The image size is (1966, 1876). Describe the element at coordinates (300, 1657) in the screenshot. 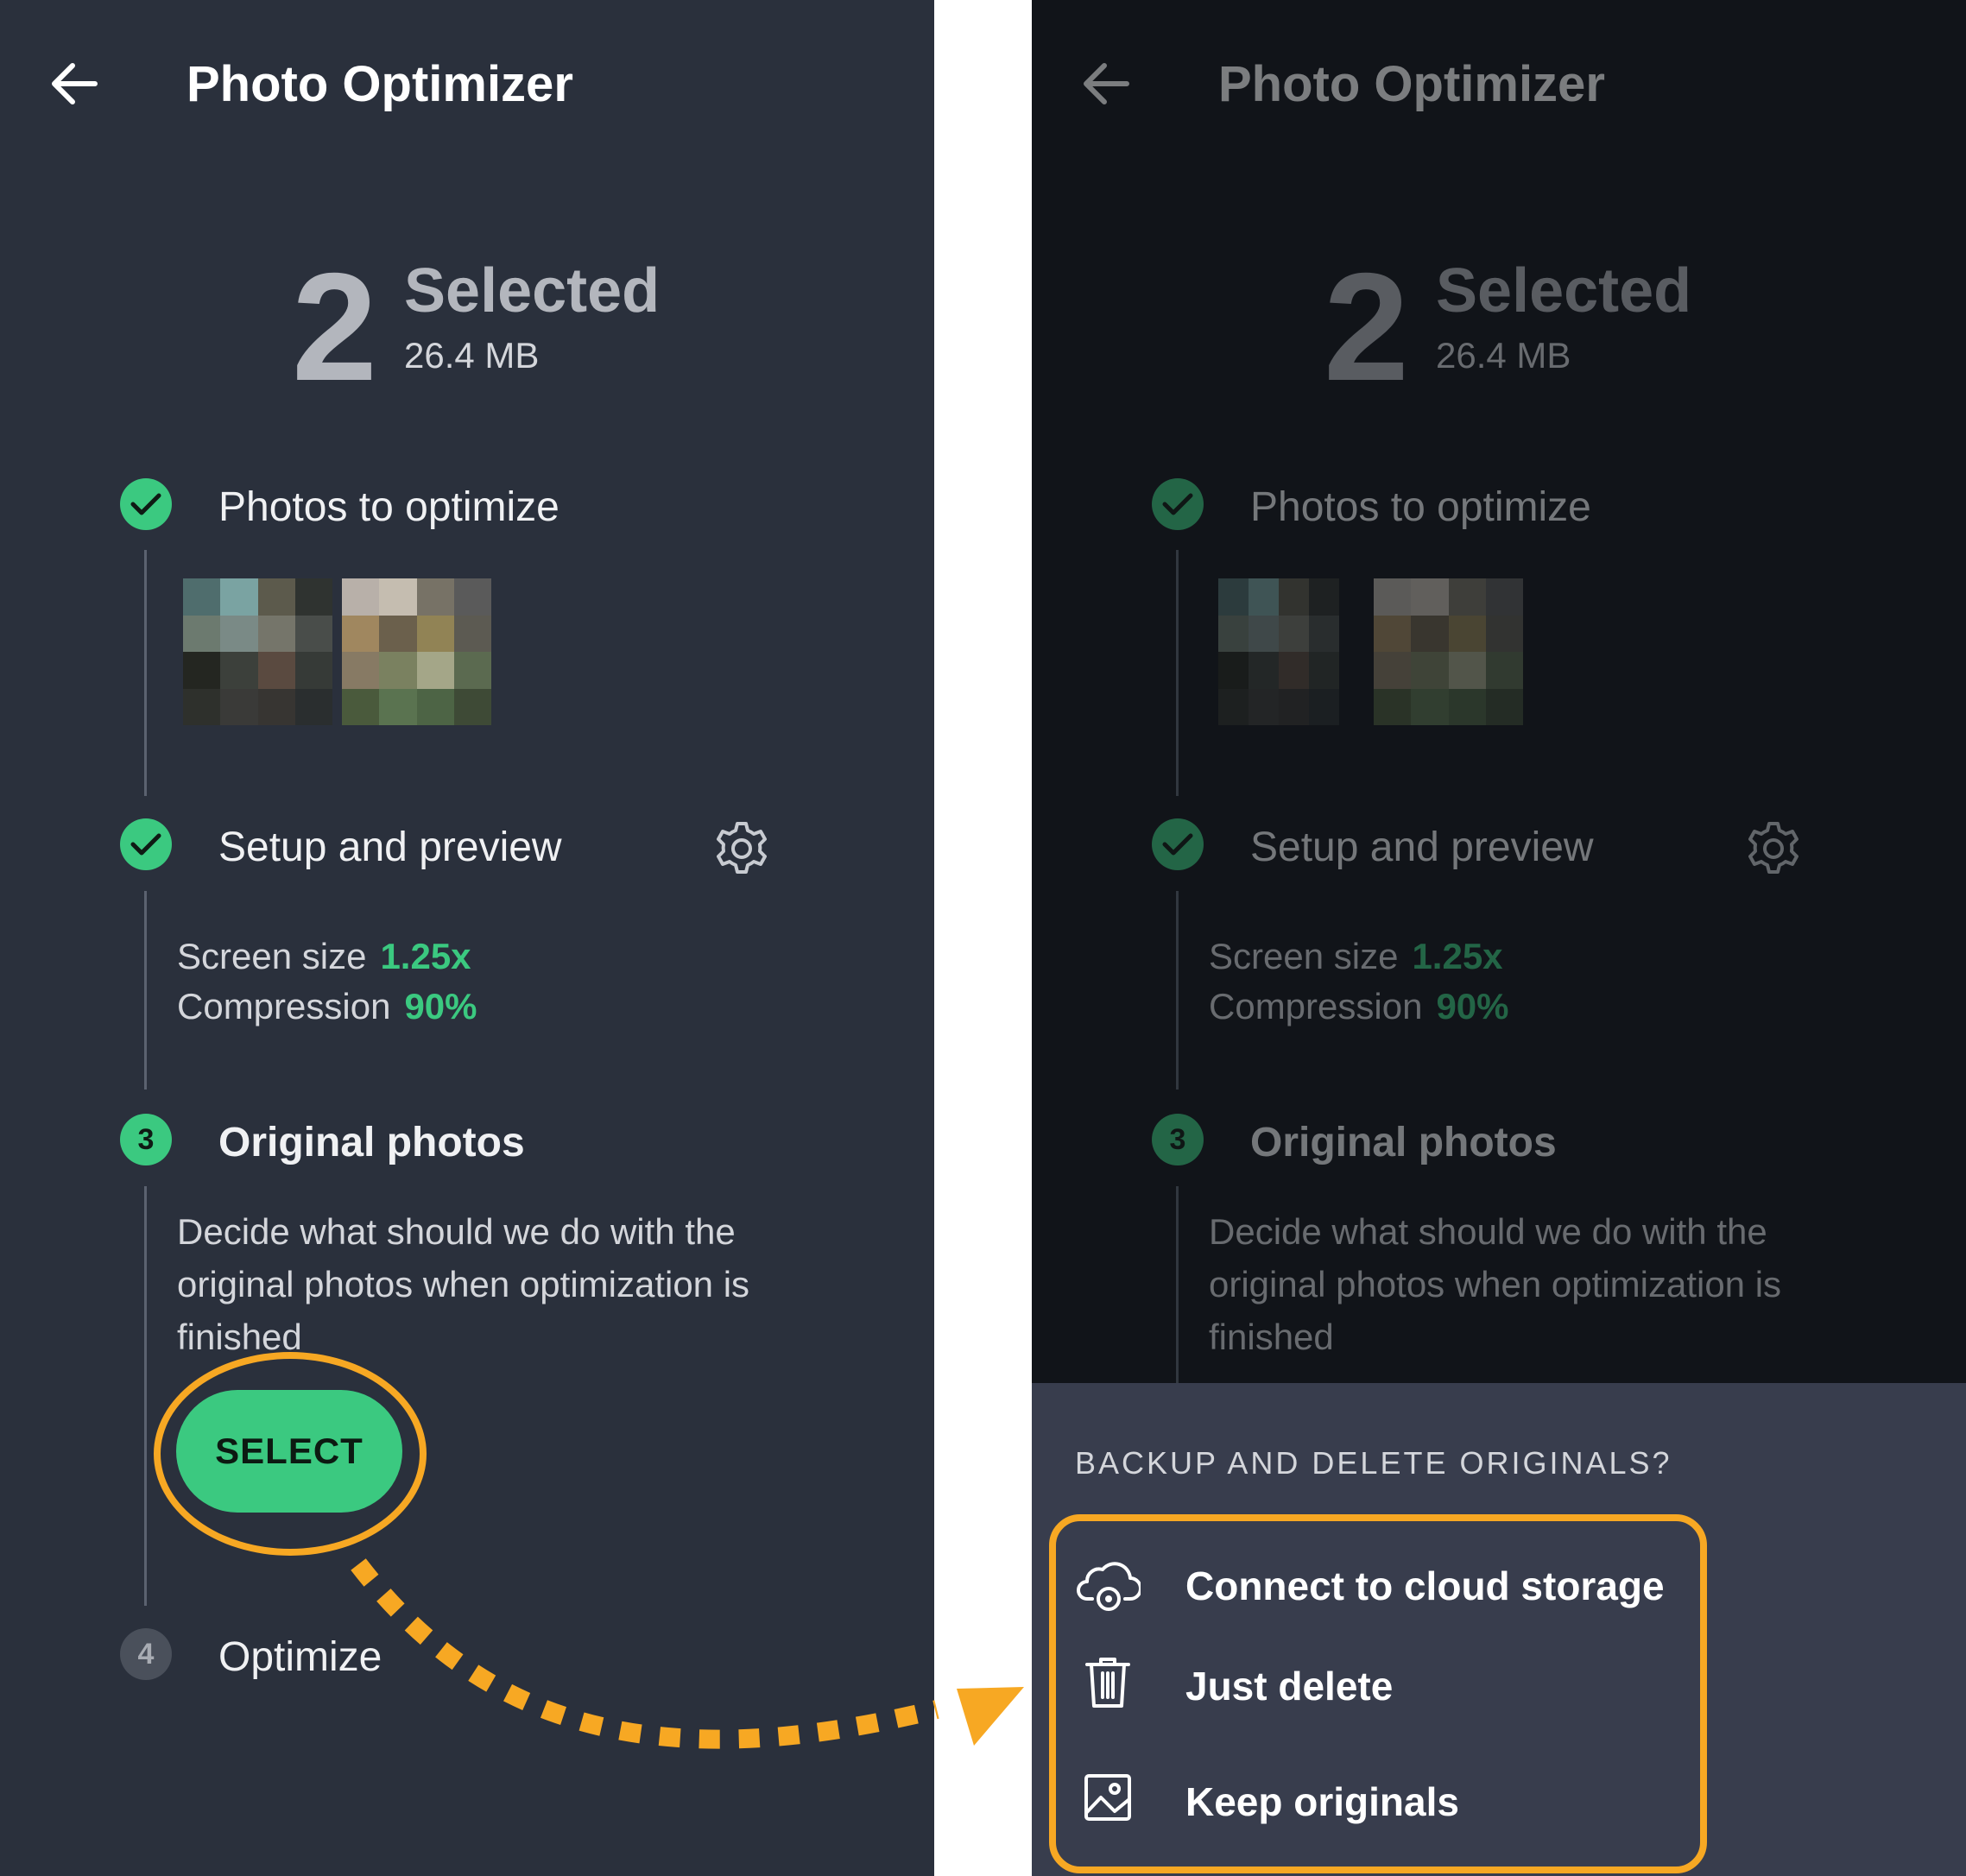

I see `step-4-title: Optimize` at that location.